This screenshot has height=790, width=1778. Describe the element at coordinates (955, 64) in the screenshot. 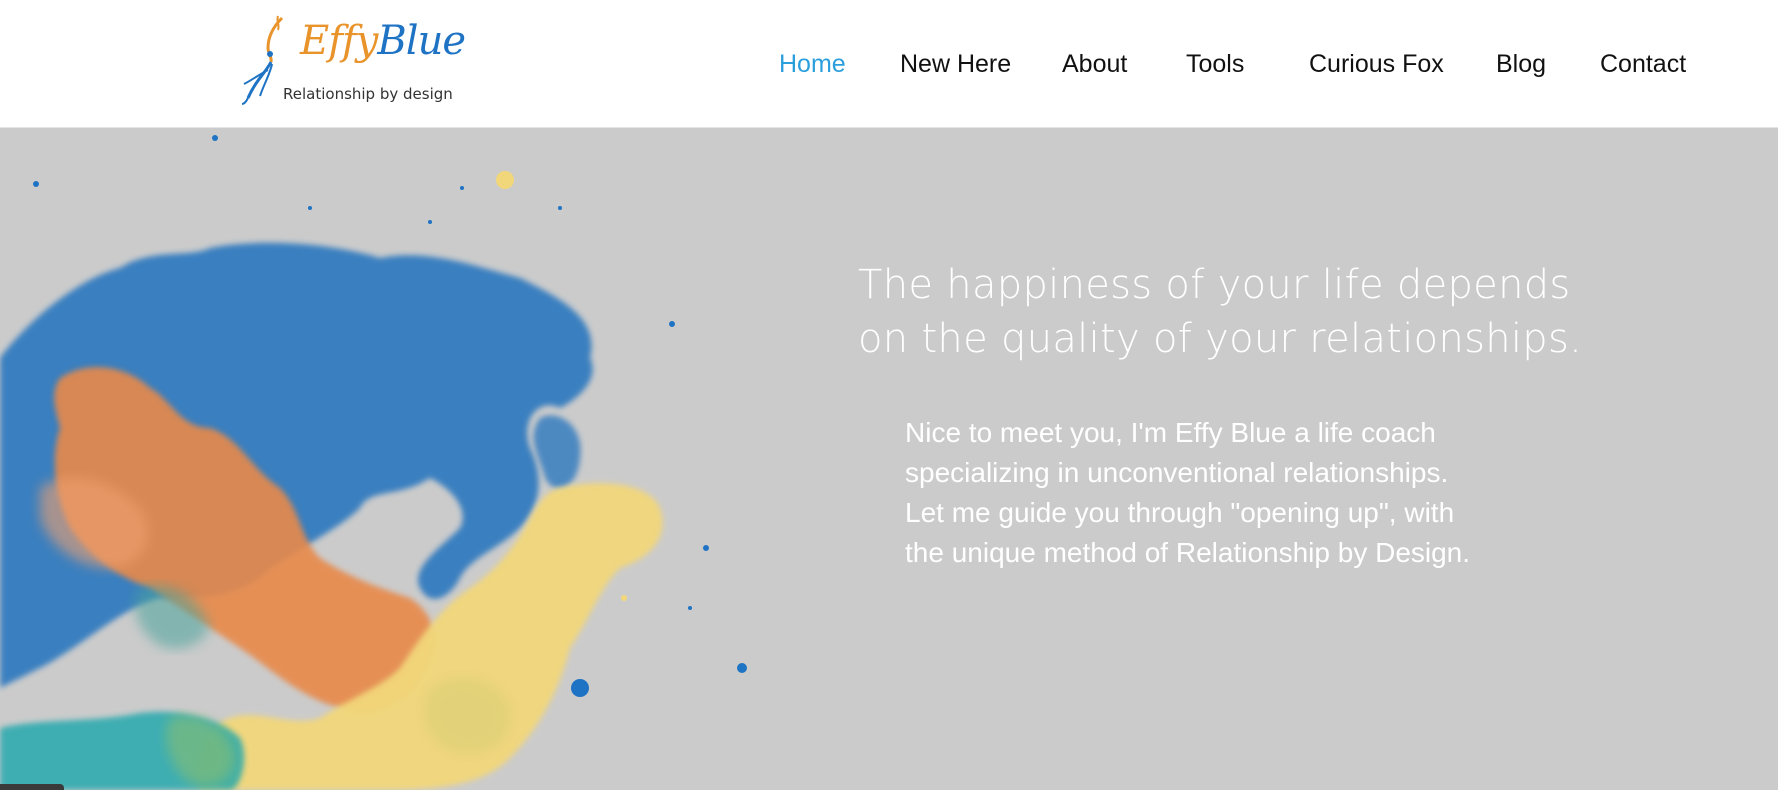

I see `nav-item-new-here: New Here` at that location.